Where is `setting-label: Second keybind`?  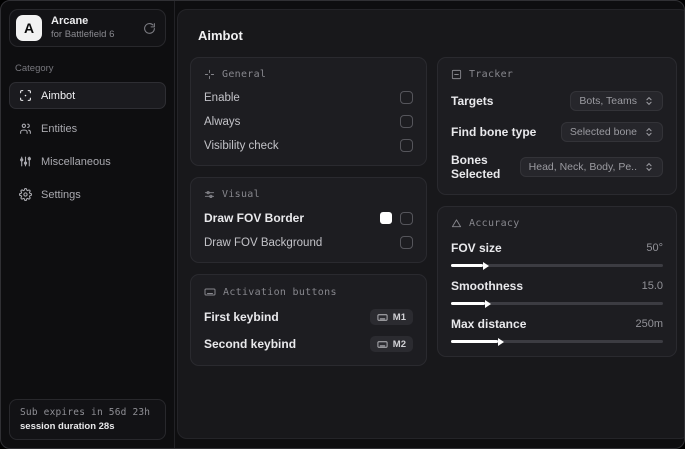
setting-label: Second keybind is located at coordinates (250, 344).